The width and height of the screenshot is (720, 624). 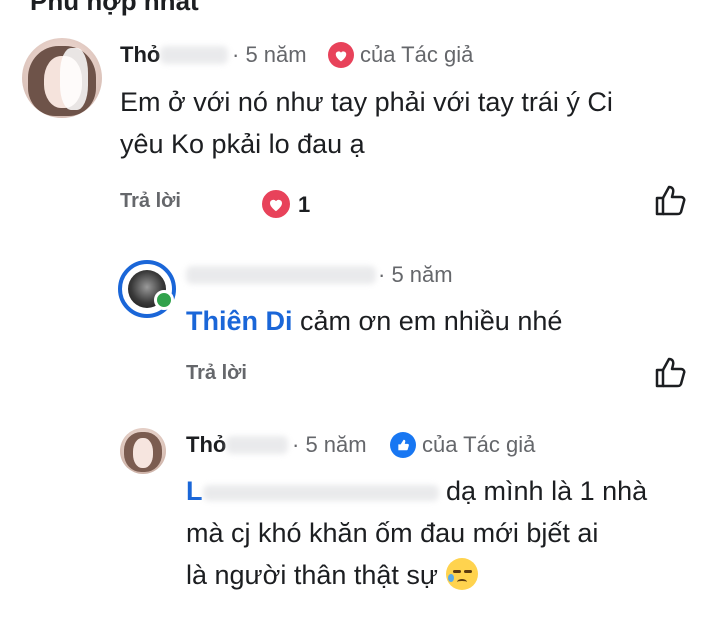 I want to click on section-header: Phù hợp nhất, so click(x=114, y=8).